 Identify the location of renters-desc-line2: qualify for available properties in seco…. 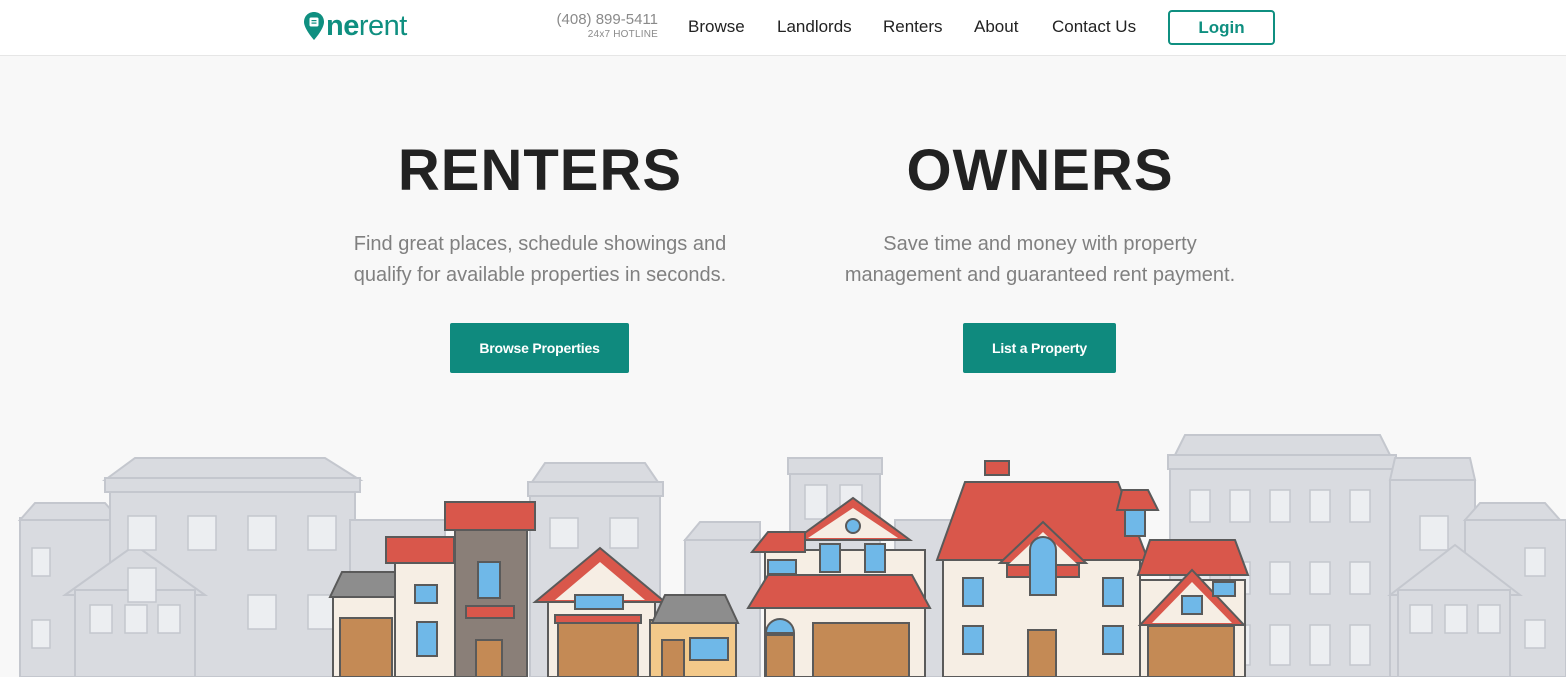
(540, 275).